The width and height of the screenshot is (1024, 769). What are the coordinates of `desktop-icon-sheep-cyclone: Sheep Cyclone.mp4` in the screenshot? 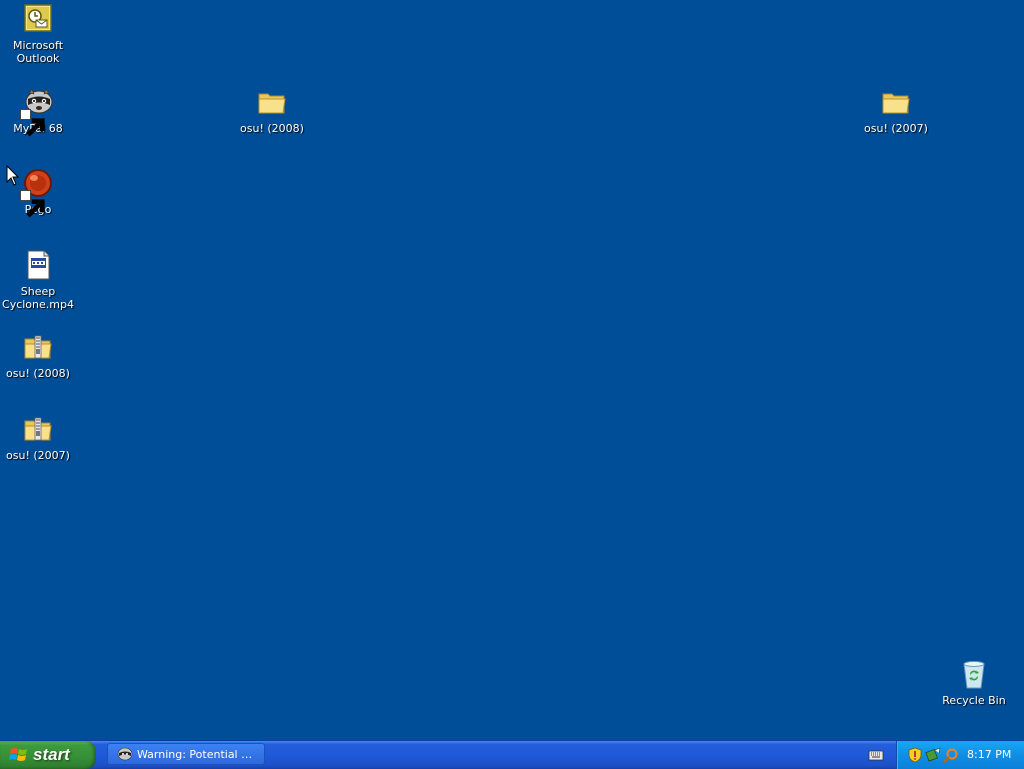 It's located at (38, 280).